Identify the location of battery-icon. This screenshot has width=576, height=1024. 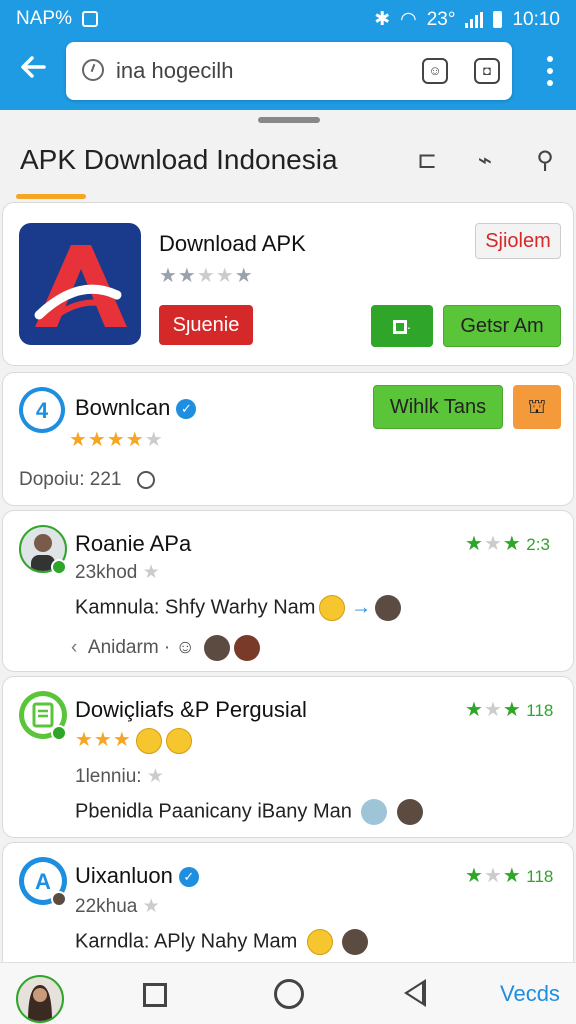
(498, 19).